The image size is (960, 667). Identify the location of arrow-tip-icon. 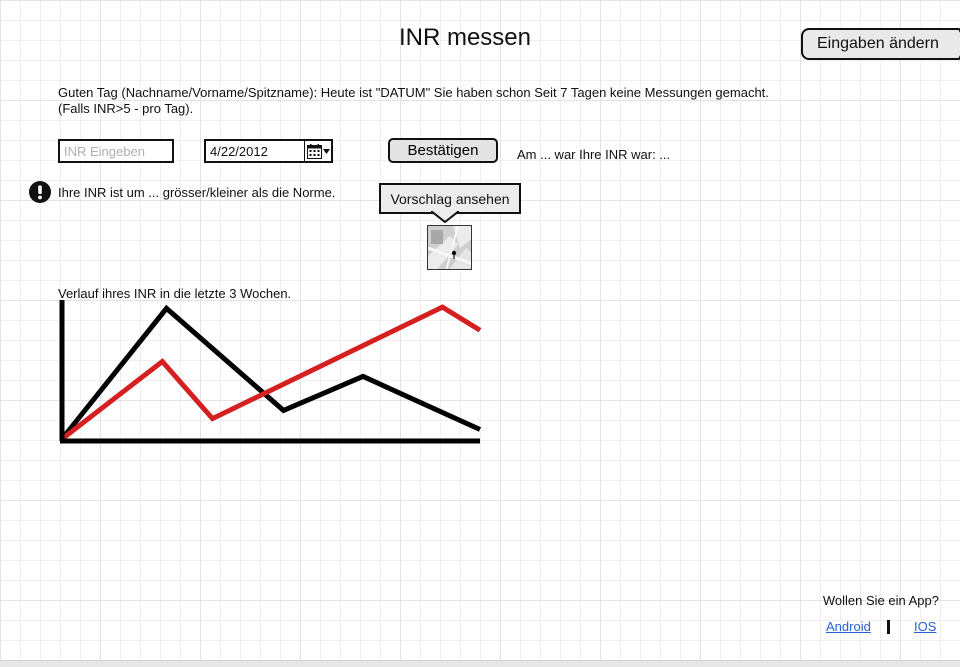
(956, 44).